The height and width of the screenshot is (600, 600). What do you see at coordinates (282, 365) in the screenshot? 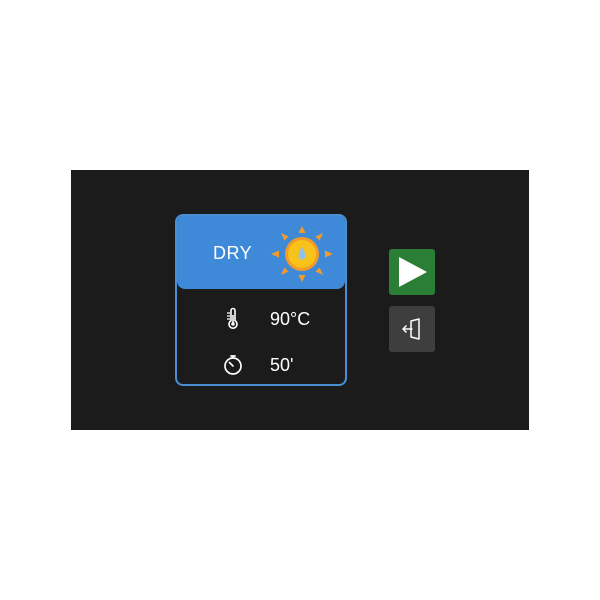
I see `duration-value: 50'` at bounding box center [282, 365].